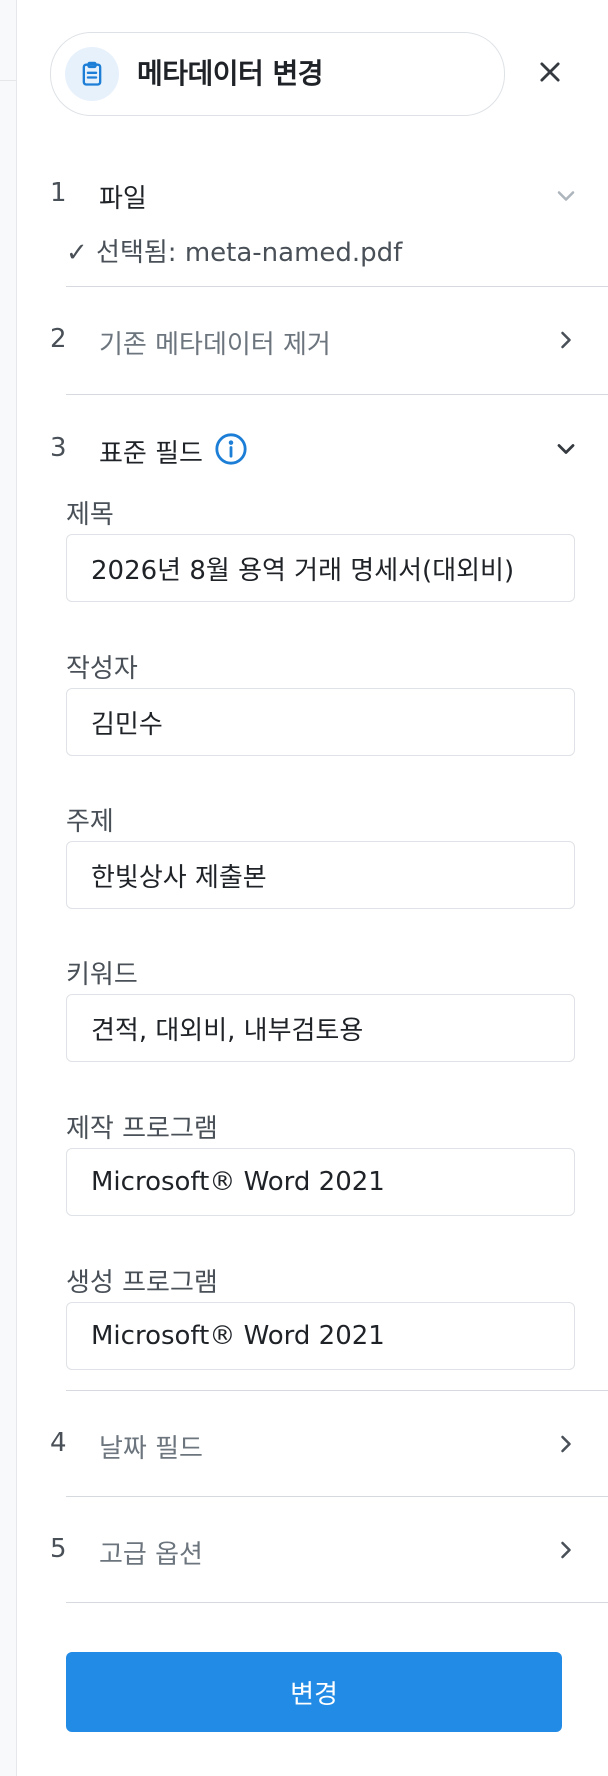 This screenshot has height=1776, width=608. Describe the element at coordinates (320, 875) in the screenshot. I see `subject-field` at that location.